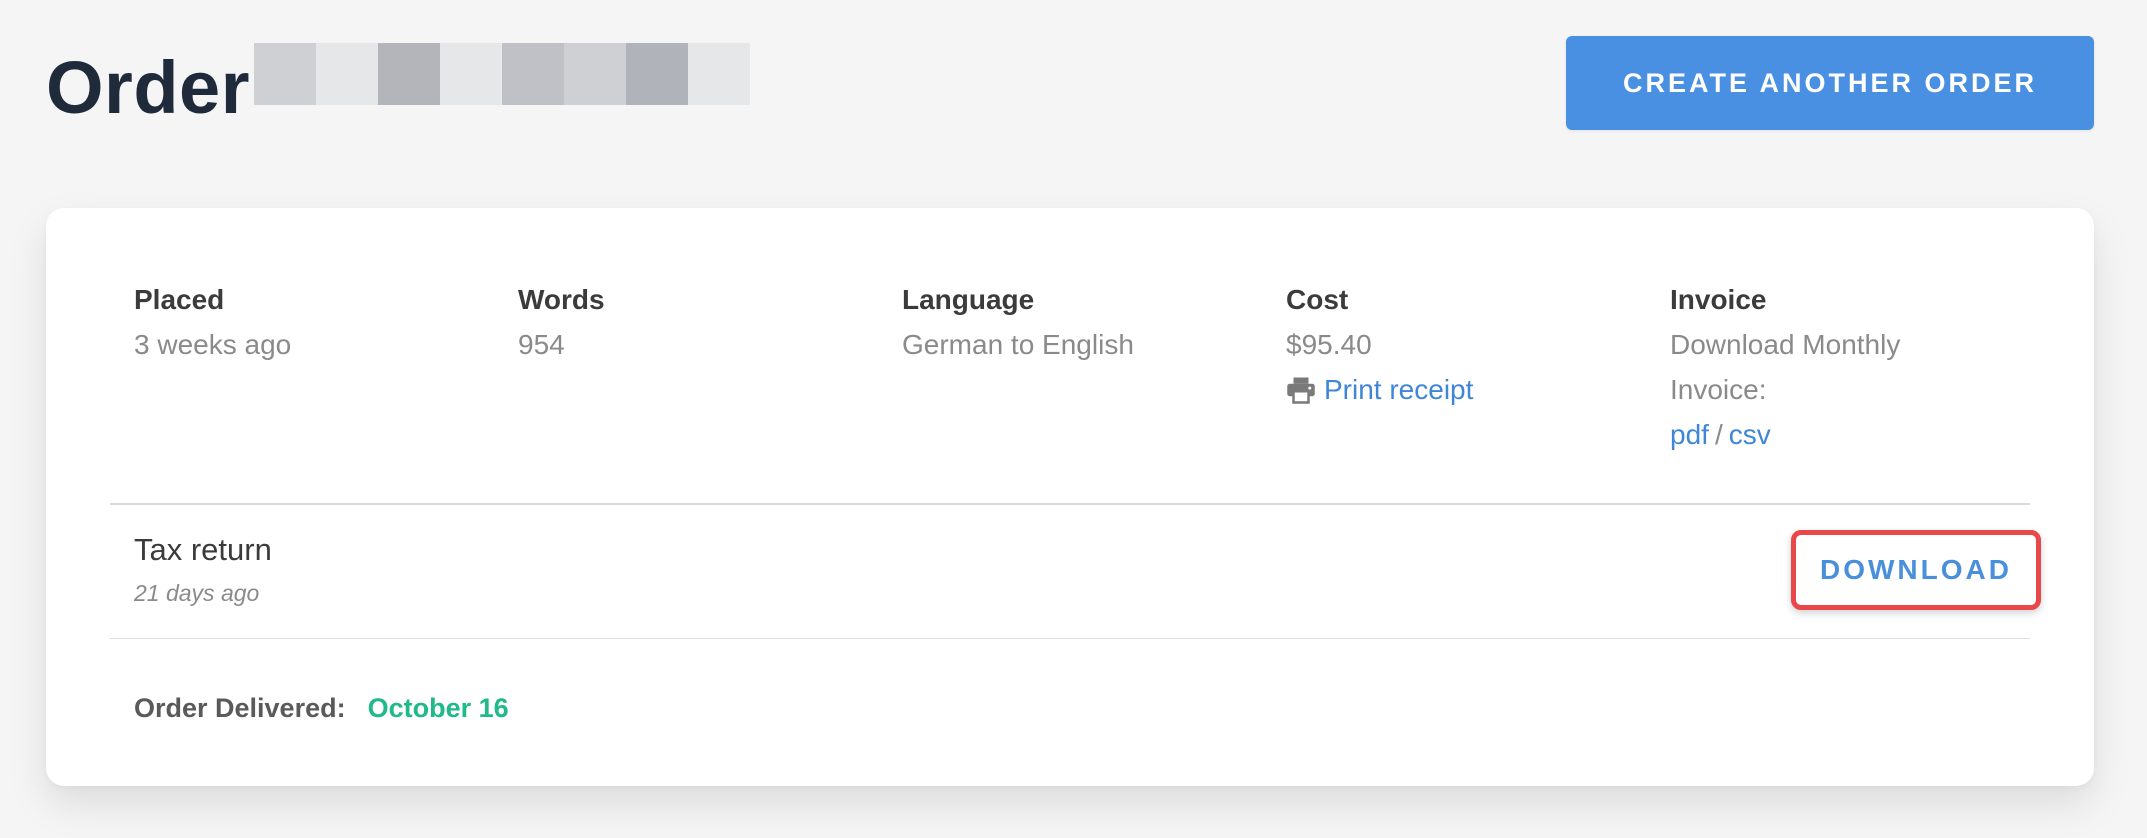 This screenshot has height=838, width=2147. I want to click on meta-language: Language German to English, so click(1094, 367).